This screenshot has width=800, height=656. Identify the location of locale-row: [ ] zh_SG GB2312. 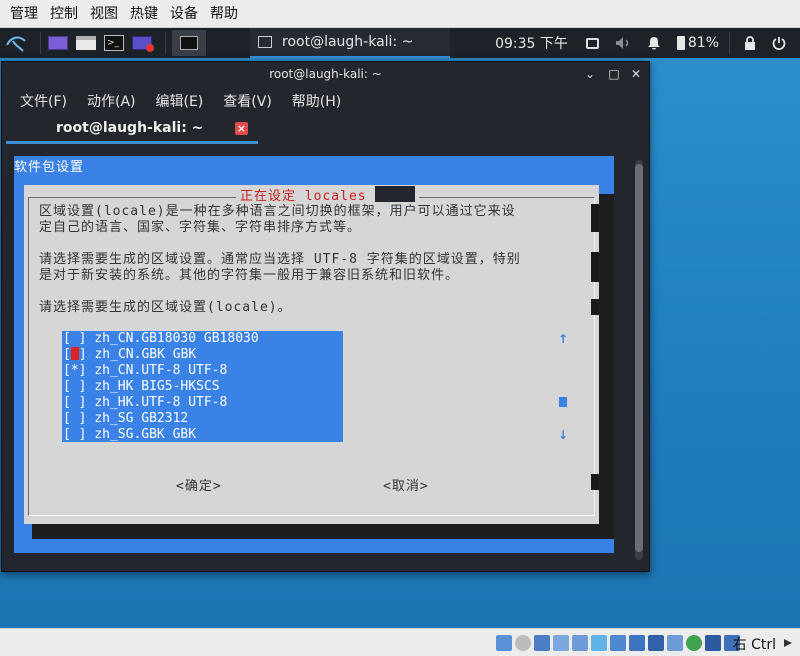
(125, 419).